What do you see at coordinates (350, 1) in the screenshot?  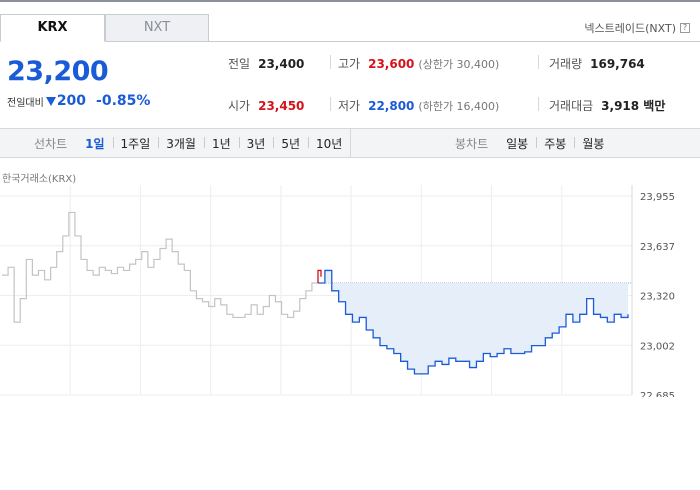 I see `top-border` at bounding box center [350, 1].